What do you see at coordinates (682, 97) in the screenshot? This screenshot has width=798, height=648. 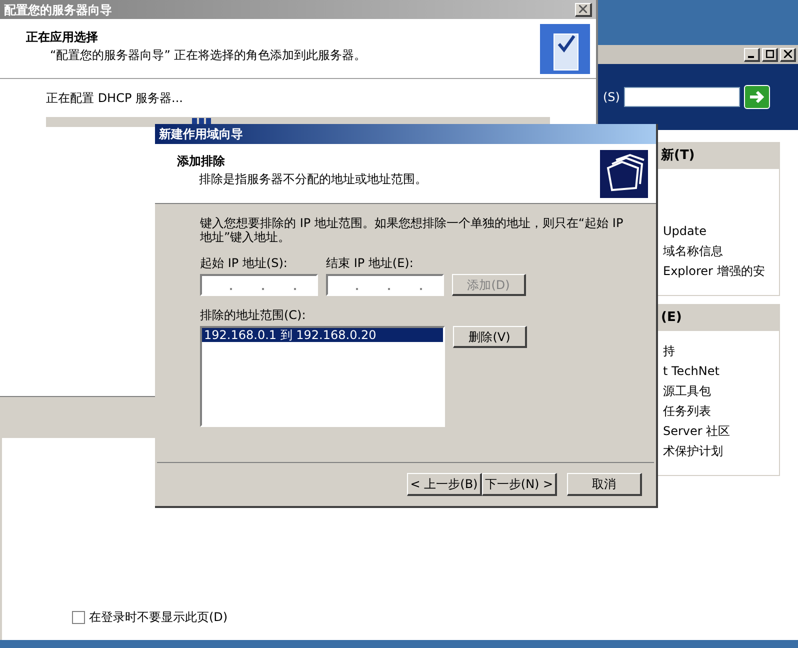 I see `search-field` at bounding box center [682, 97].